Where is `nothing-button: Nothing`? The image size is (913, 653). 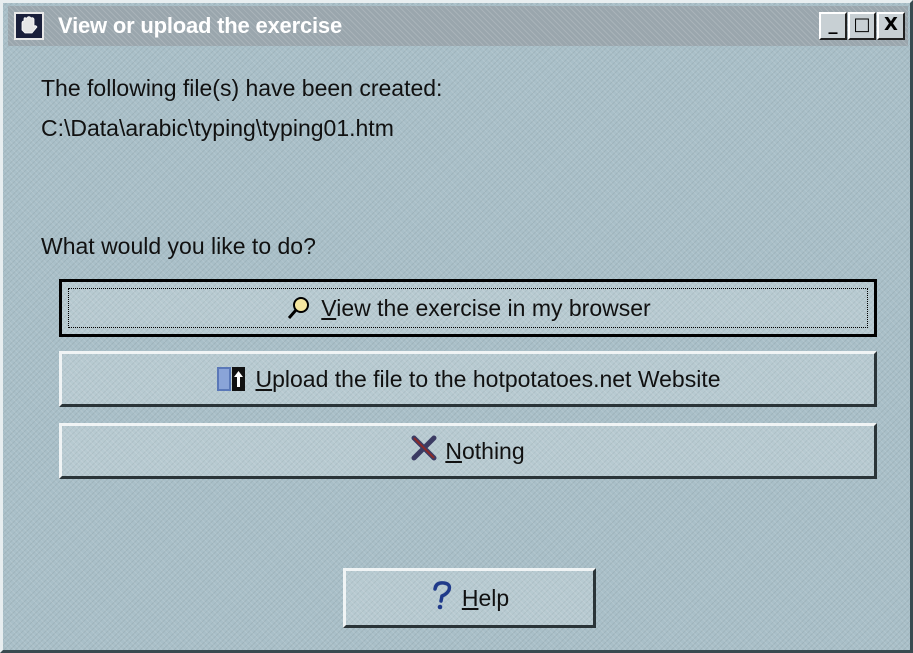
nothing-button: Nothing is located at coordinates (468, 451).